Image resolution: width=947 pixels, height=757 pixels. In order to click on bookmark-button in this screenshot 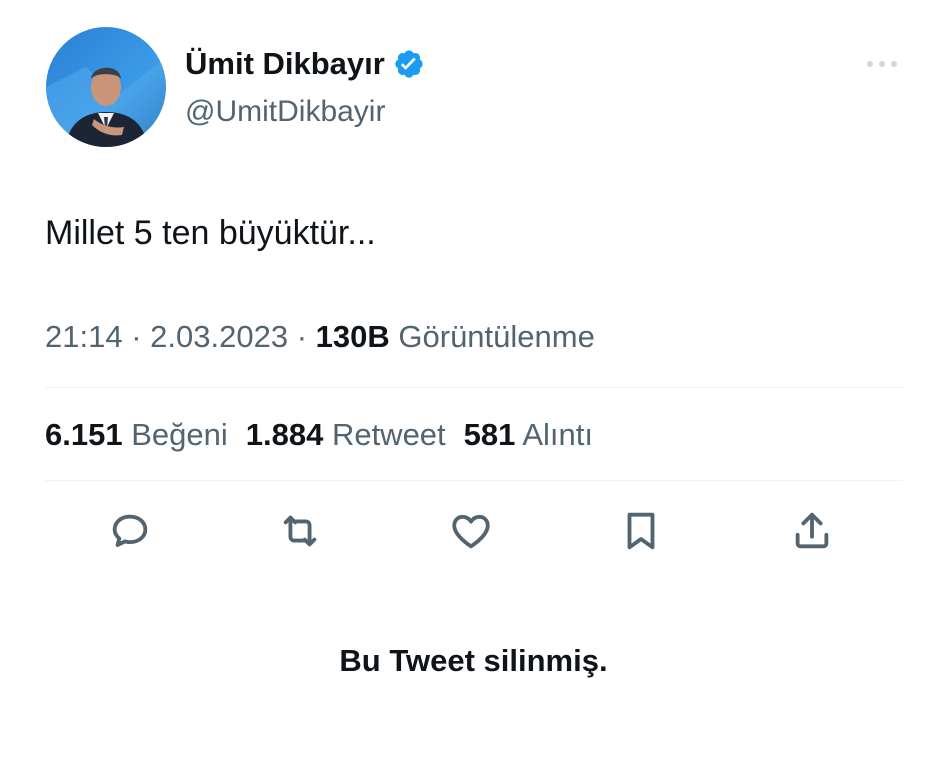, I will do `click(641, 531)`.